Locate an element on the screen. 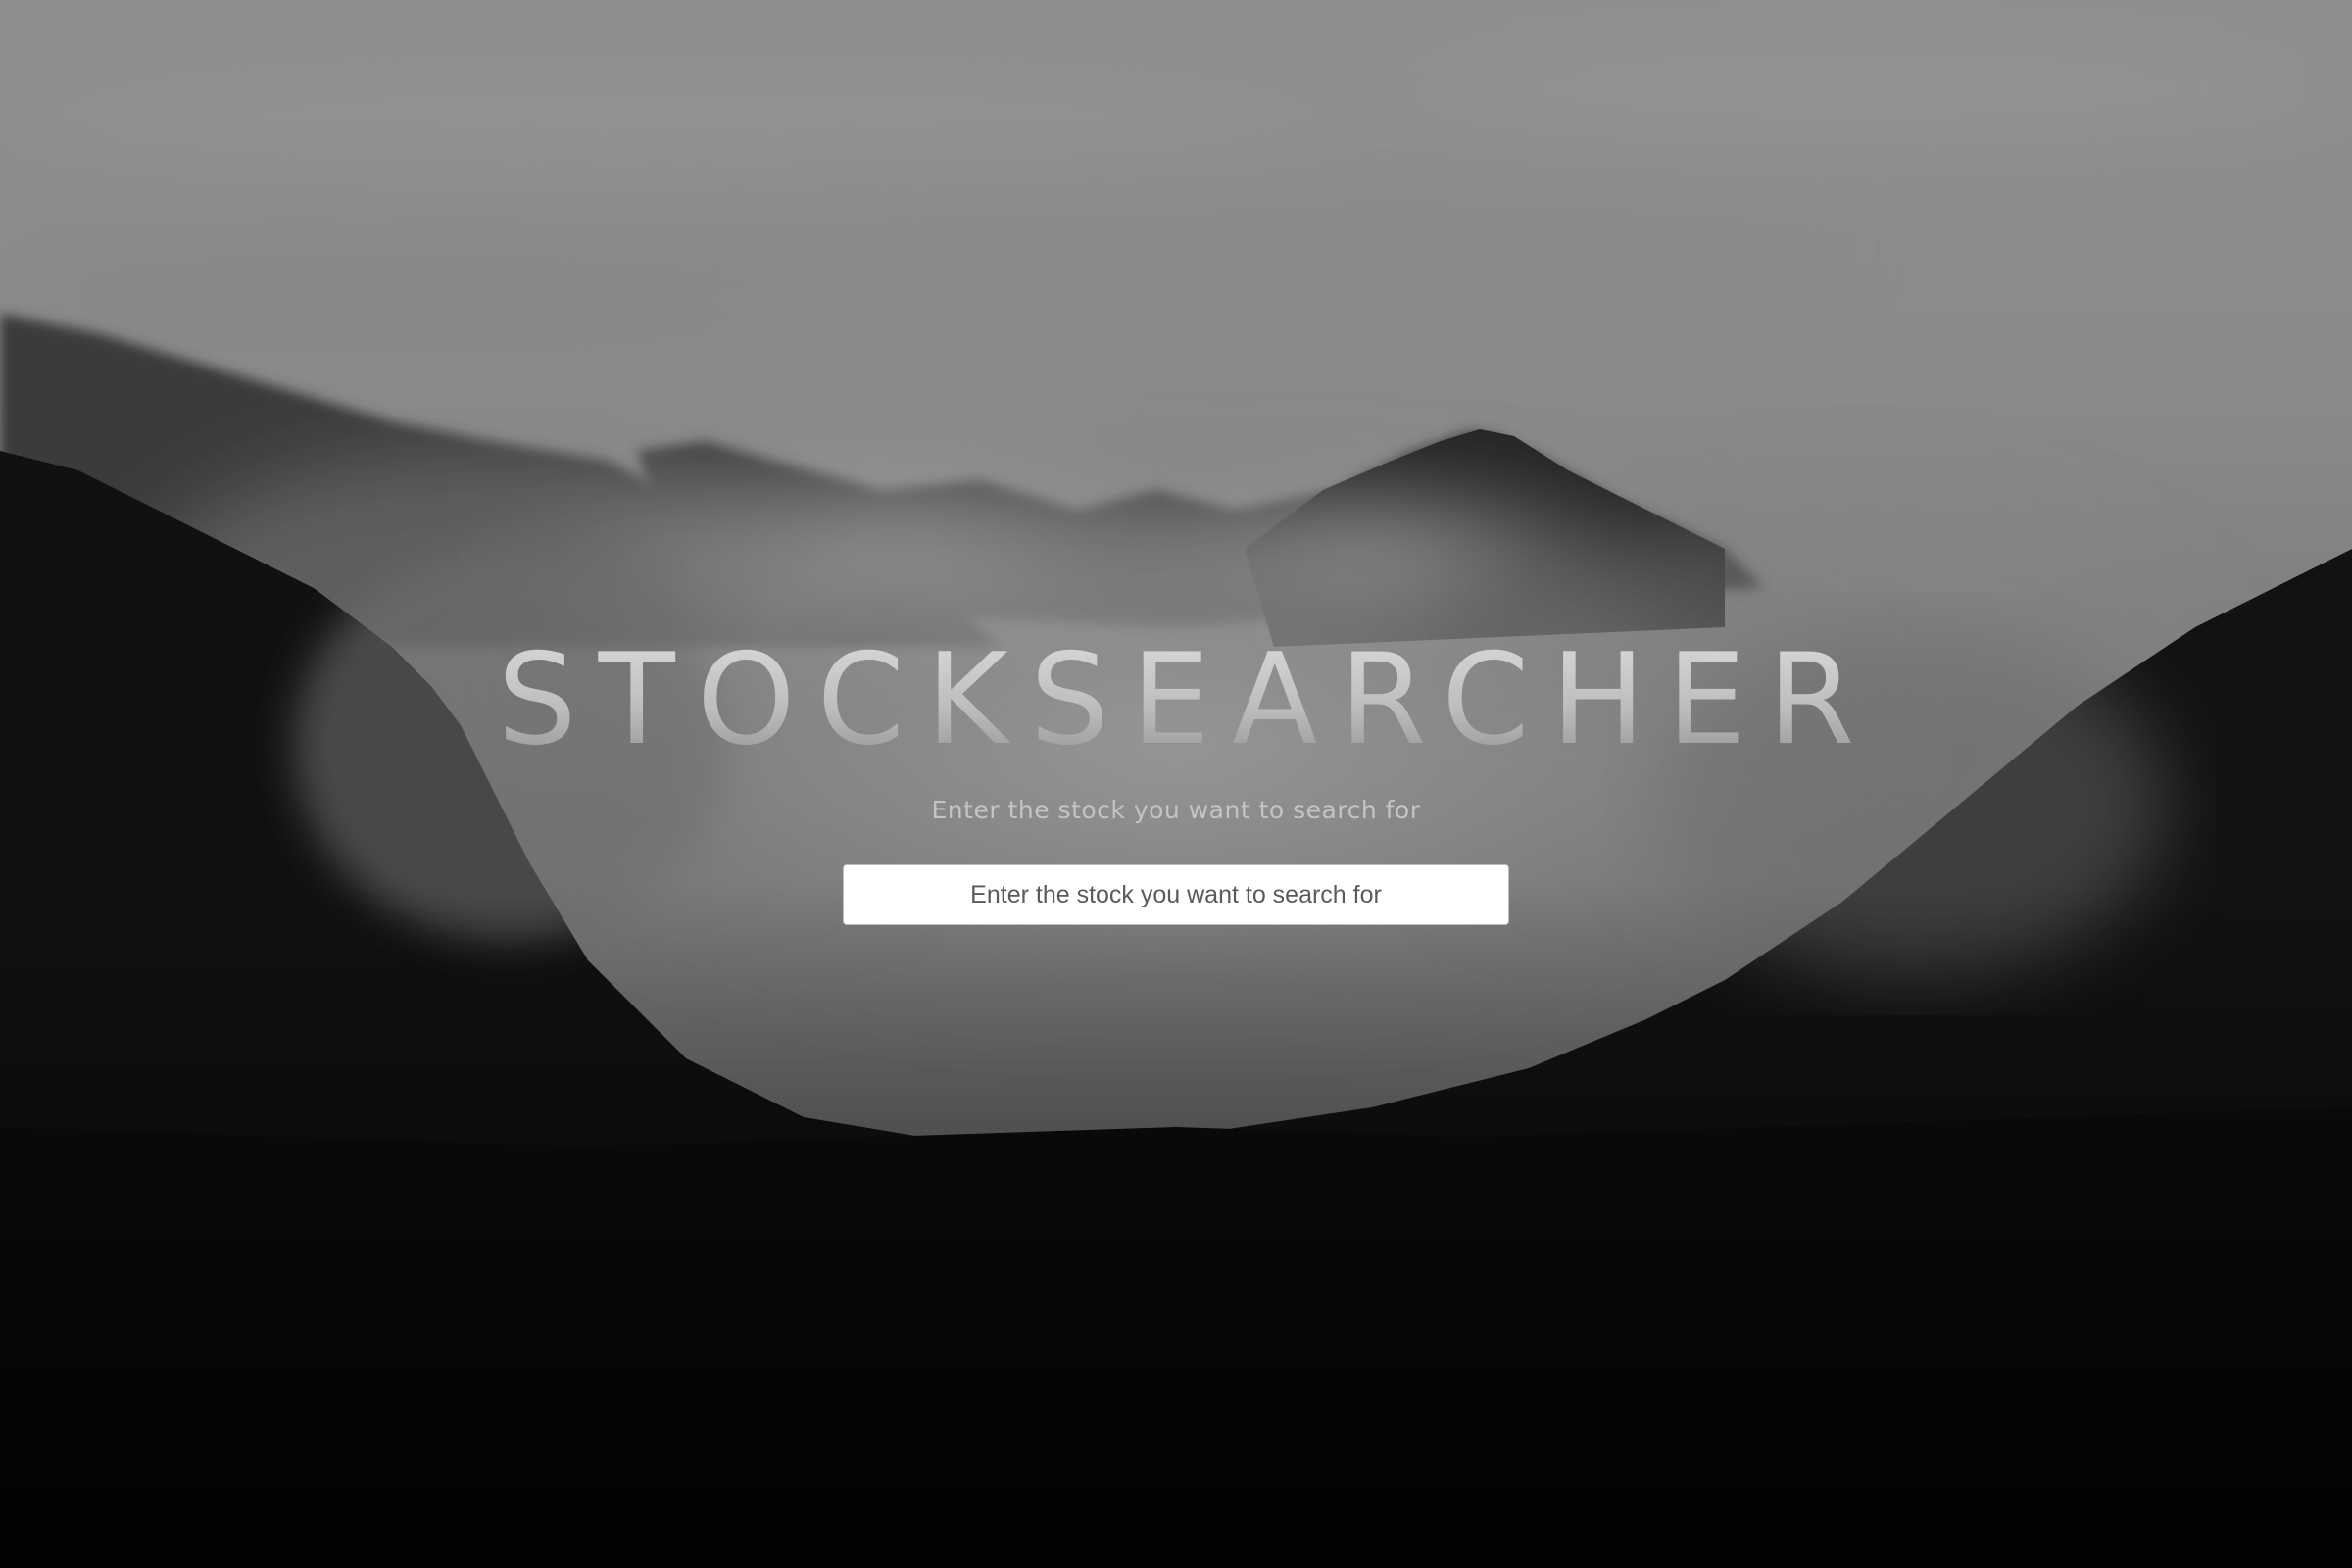 The width and height of the screenshot is (2352, 1568). search-container is located at coordinates (1176, 894).